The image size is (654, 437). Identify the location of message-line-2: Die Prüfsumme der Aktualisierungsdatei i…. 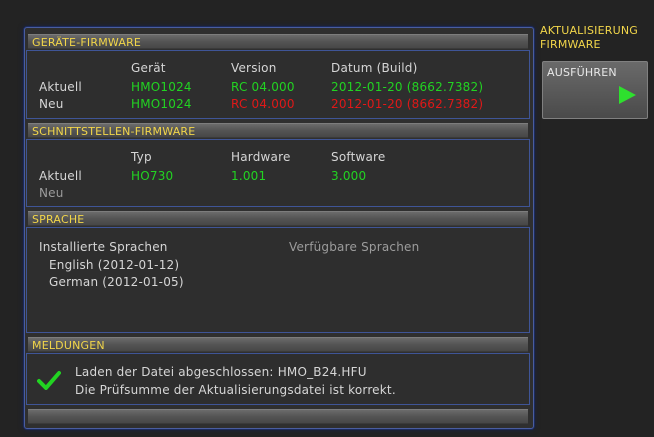
(235, 390).